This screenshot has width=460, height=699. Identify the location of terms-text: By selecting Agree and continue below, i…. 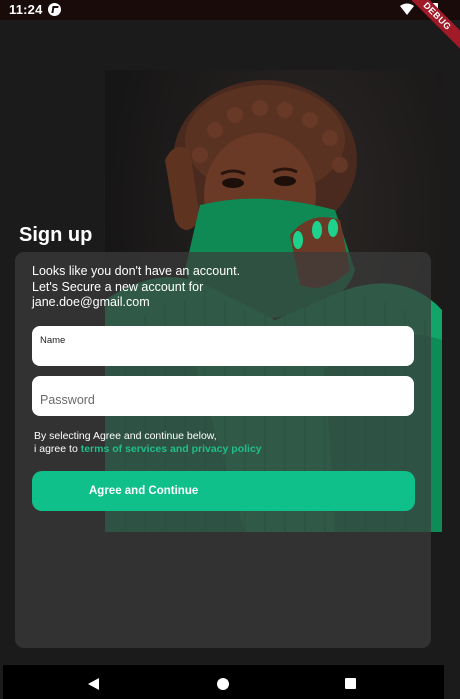
(214, 442).